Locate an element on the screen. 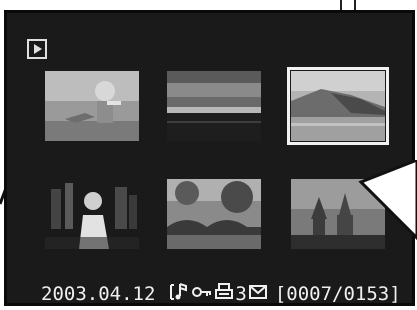  woman-city-night-image is located at coordinates (92, 214).